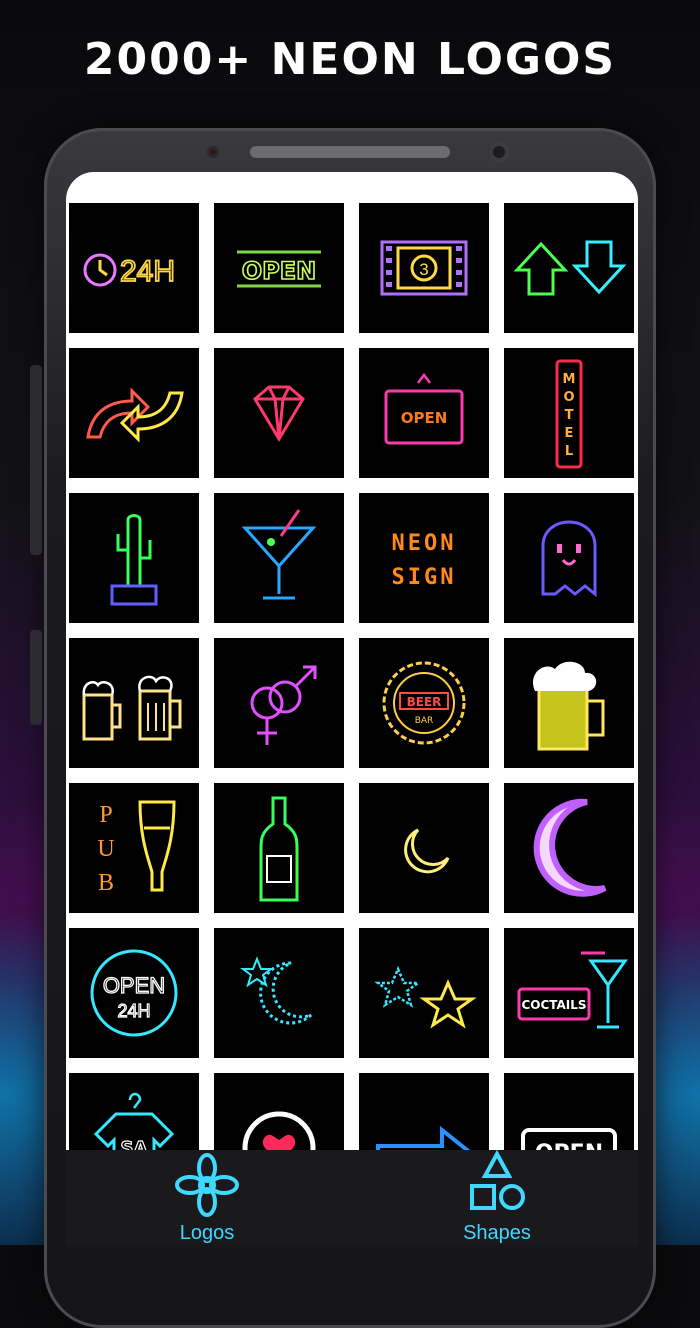  I want to click on logo-tile-stars, so click(424, 993).